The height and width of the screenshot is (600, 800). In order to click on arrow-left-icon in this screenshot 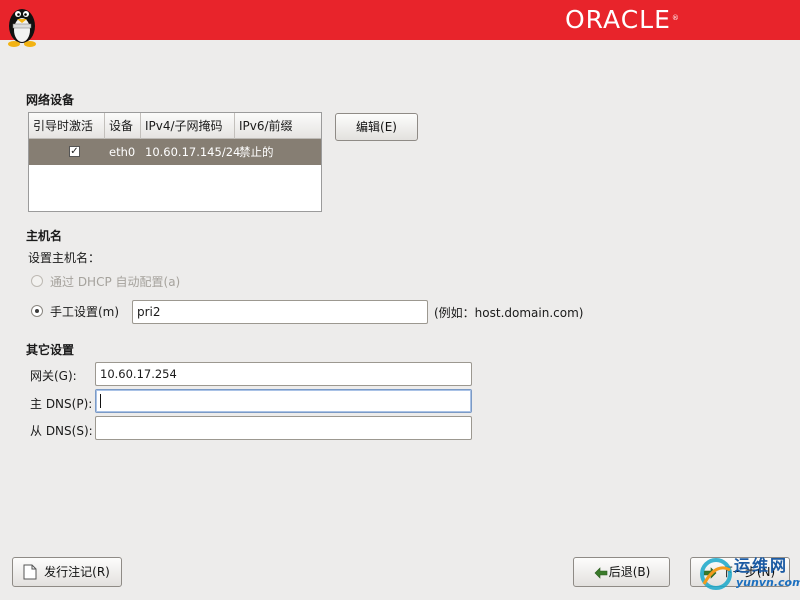, I will do `click(601, 573)`.